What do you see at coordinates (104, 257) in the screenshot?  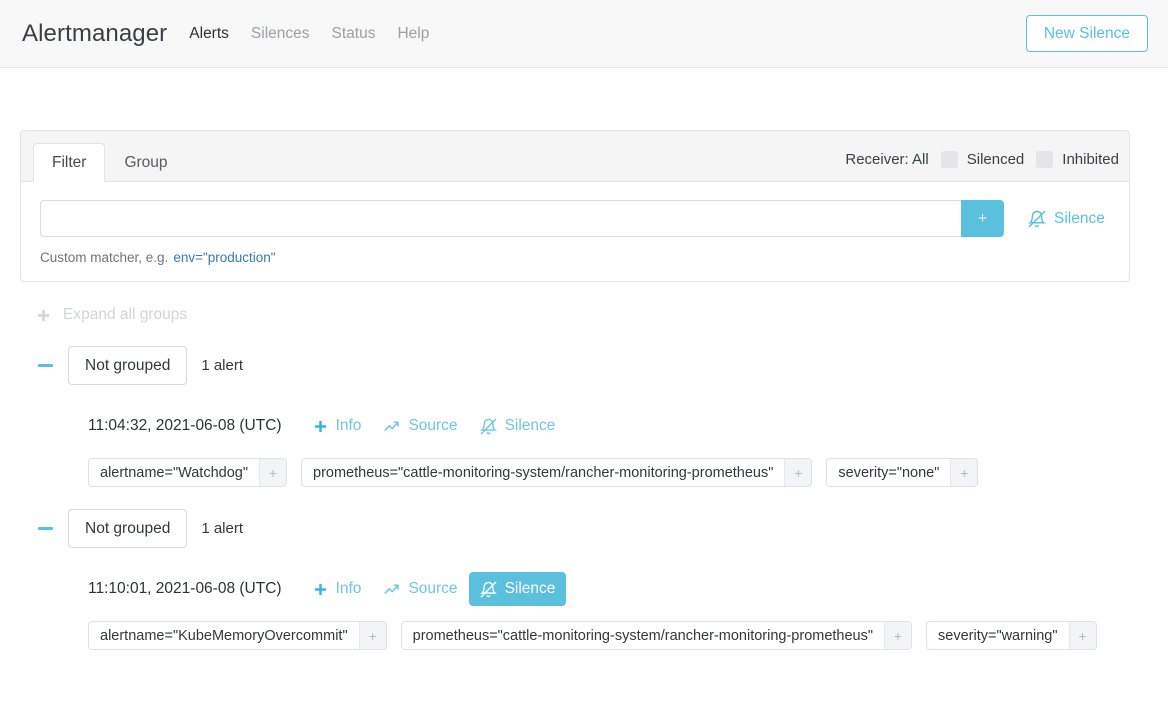 I see `matcher-hint-text: Custom matcher, e.g.` at bounding box center [104, 257].